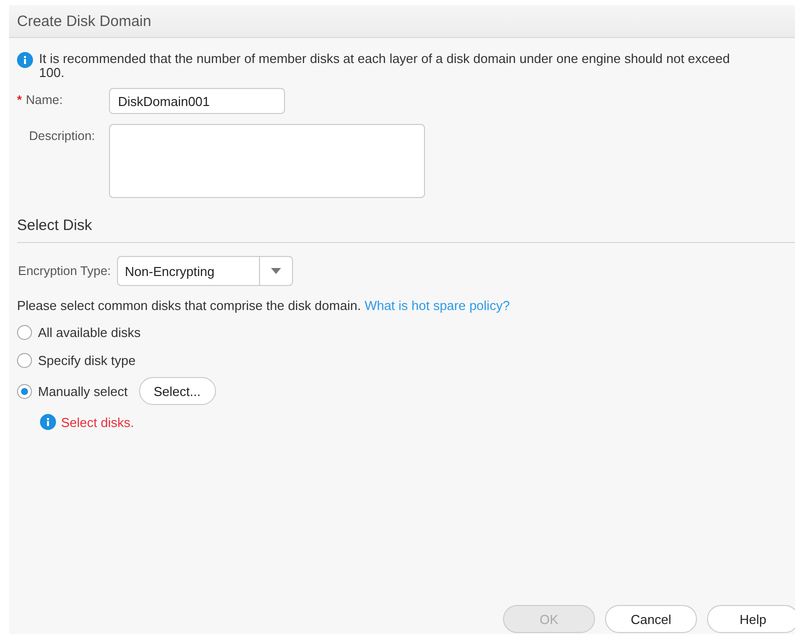  I want to click on option-label: All available disks, so click(89, 332).